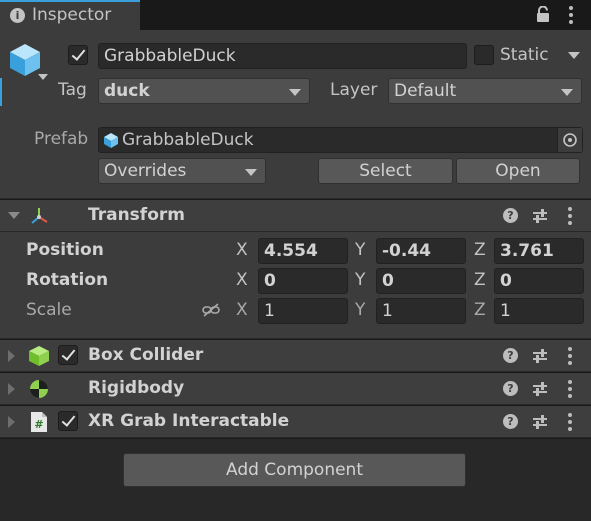 The width and height of the screenshot is (591, 521). Describe the element at coordinates (295, 355) in the screenshot. I see `box-collider-header: Box Collider ?` at that location.